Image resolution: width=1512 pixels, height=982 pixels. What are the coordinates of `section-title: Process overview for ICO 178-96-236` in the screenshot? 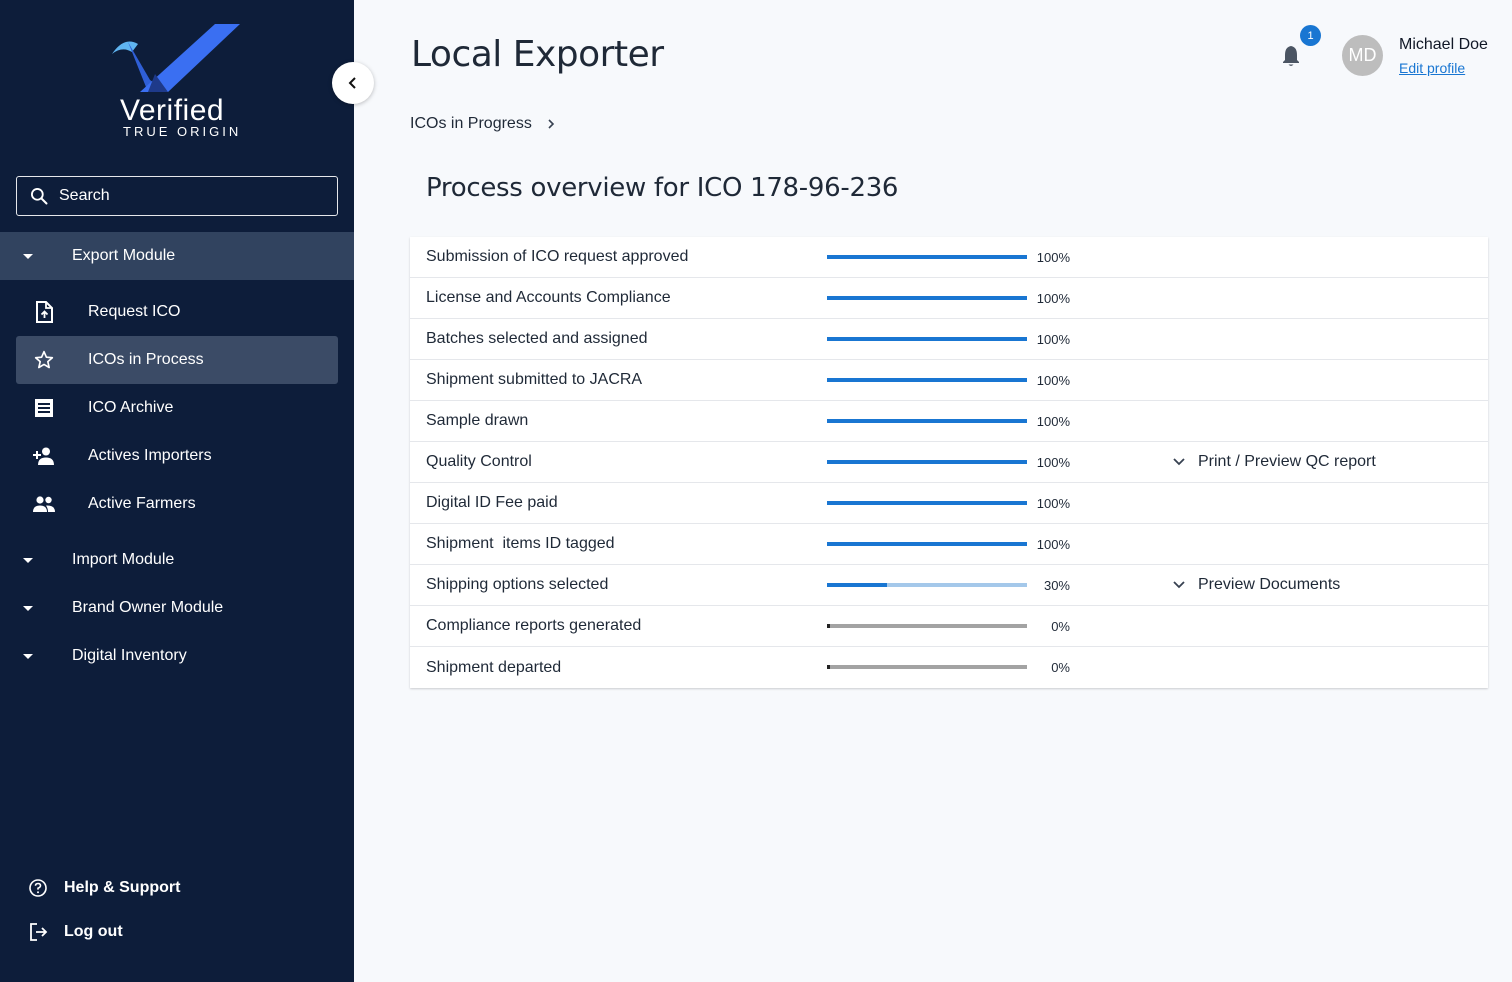 It's located at (662, 188).